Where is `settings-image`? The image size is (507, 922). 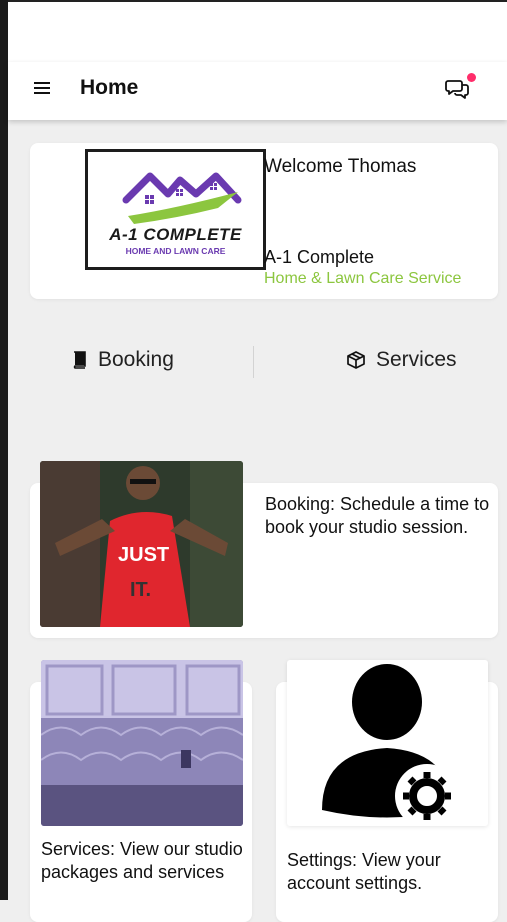
settings-image is located at coordinates (387, 744).